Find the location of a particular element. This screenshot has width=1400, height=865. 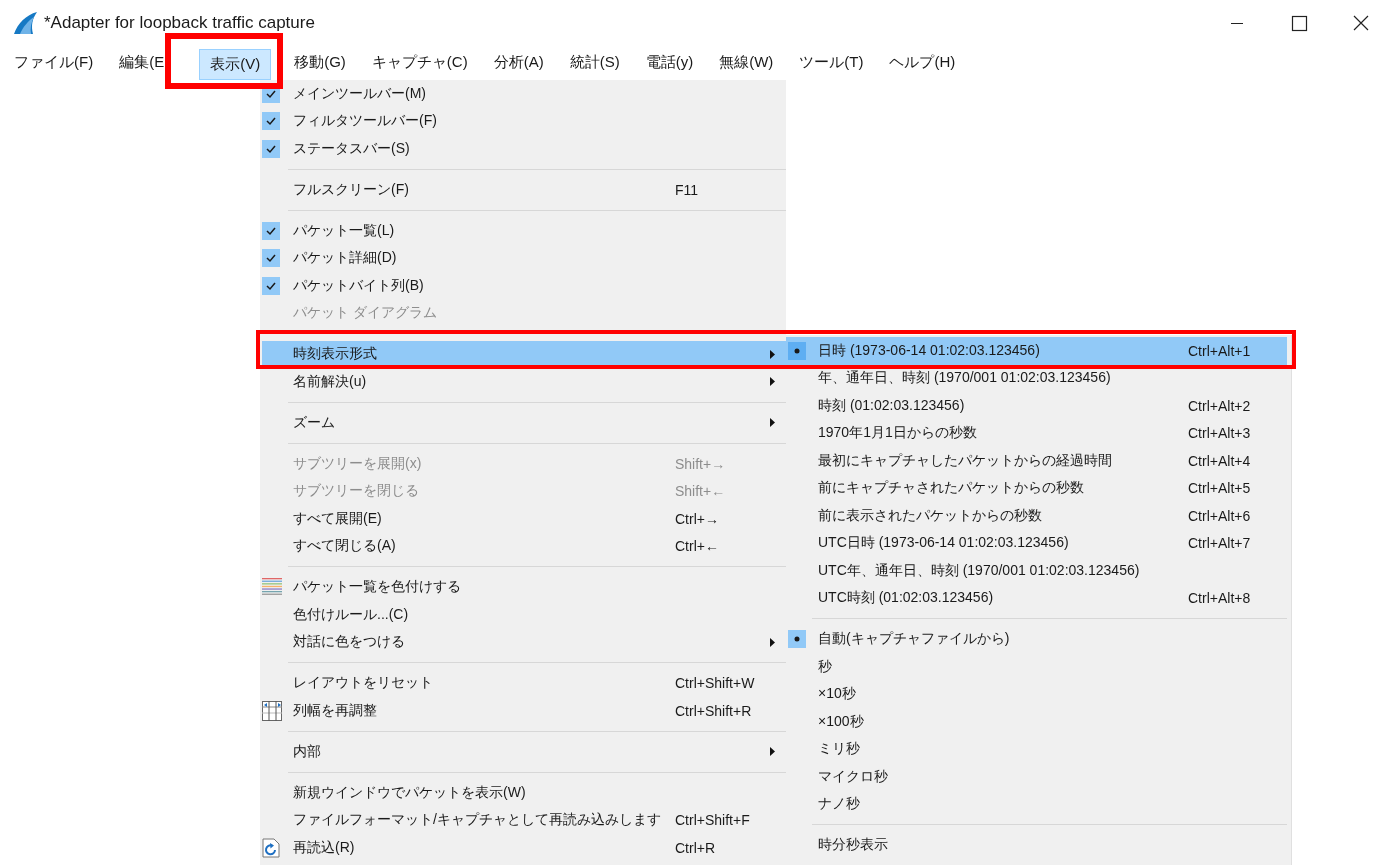

menu-item: ナノ秒 is located at coordinates (1036, 804).